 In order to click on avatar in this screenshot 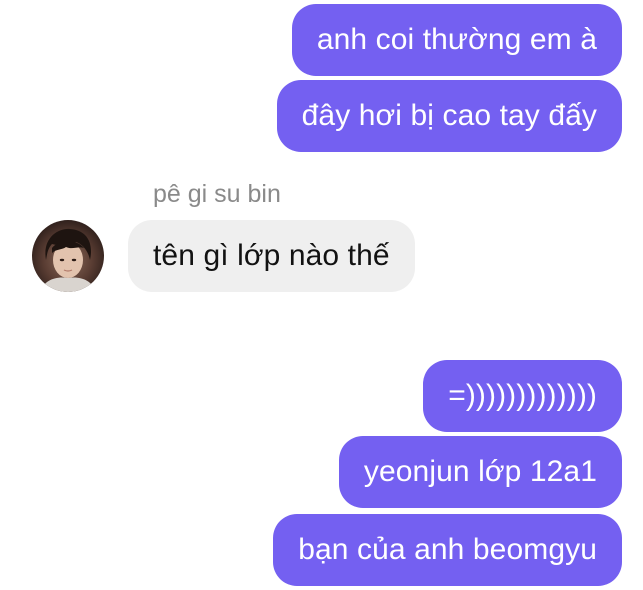, I will do `click(68, 256)`.